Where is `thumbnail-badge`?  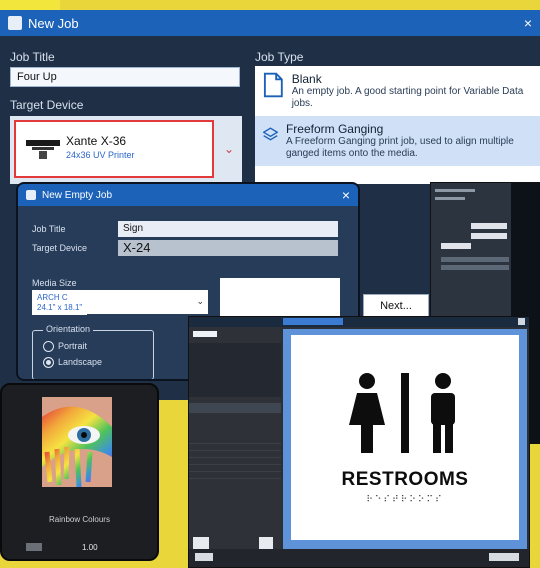
thumbnail-badge is located at coordinates (34, 547).